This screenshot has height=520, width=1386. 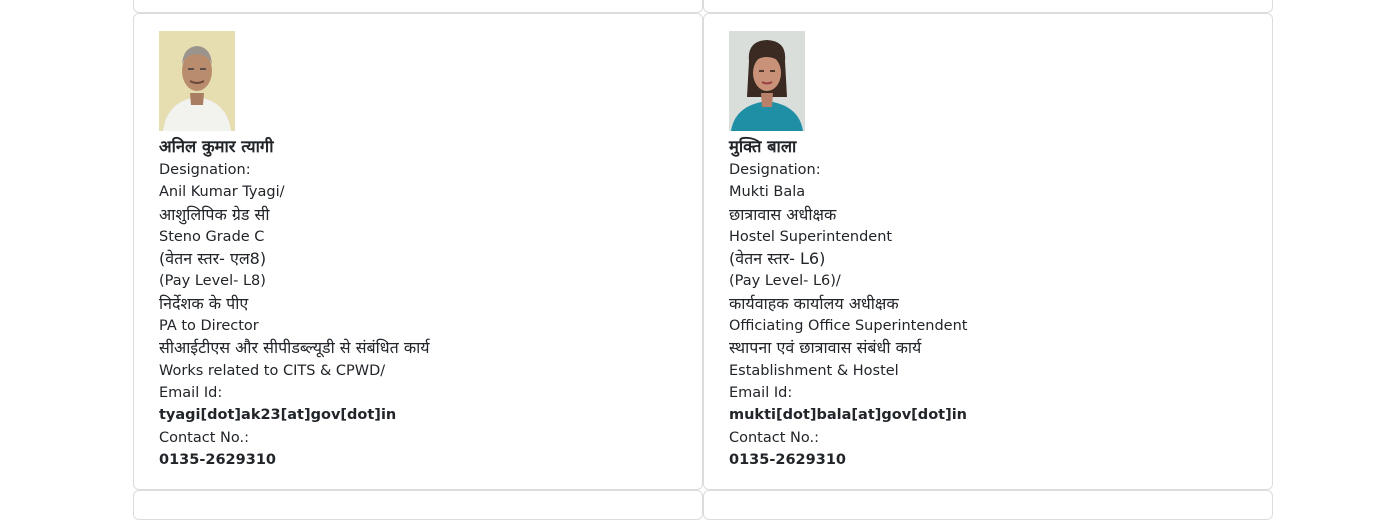 What do you see at coordinates (785, 281) in the screenshot?
I see `designation-line: (Pay Level- L6)/` at bounding box center [785, 281].